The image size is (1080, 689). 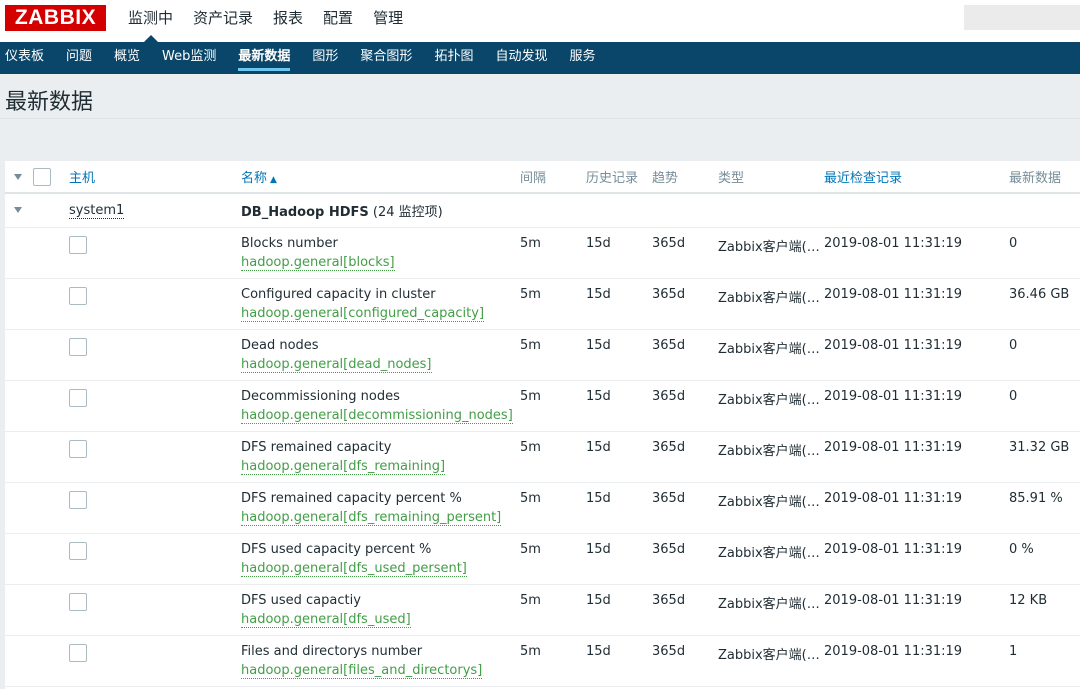 I want to click on collapse-all-toggle, so click(x=19, y=177).